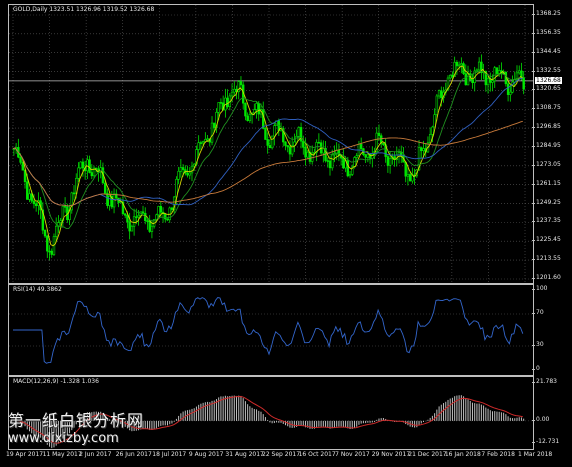  Describe the element at coordinates (544, 381) in the screenshot. I see `macd-tick-label: 21.783` at that location.